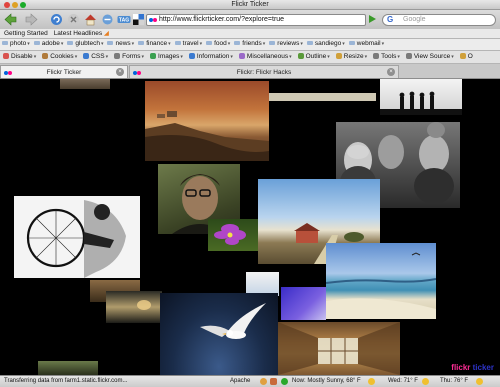  I want to click on reload-icon, so click(56, 19).